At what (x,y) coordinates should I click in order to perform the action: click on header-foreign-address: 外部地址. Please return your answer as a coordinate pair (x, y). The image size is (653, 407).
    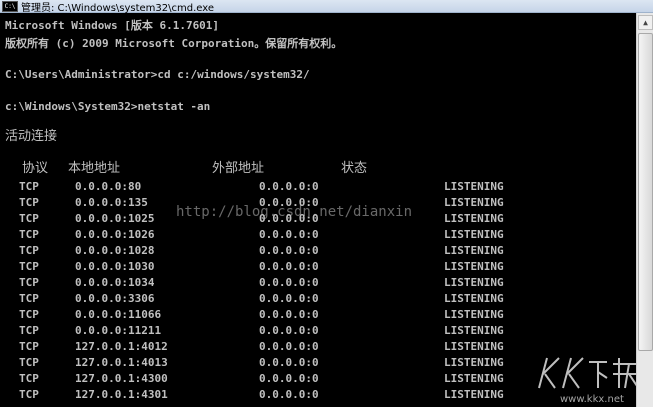
    Looking at the image, I should click on (238, 168).